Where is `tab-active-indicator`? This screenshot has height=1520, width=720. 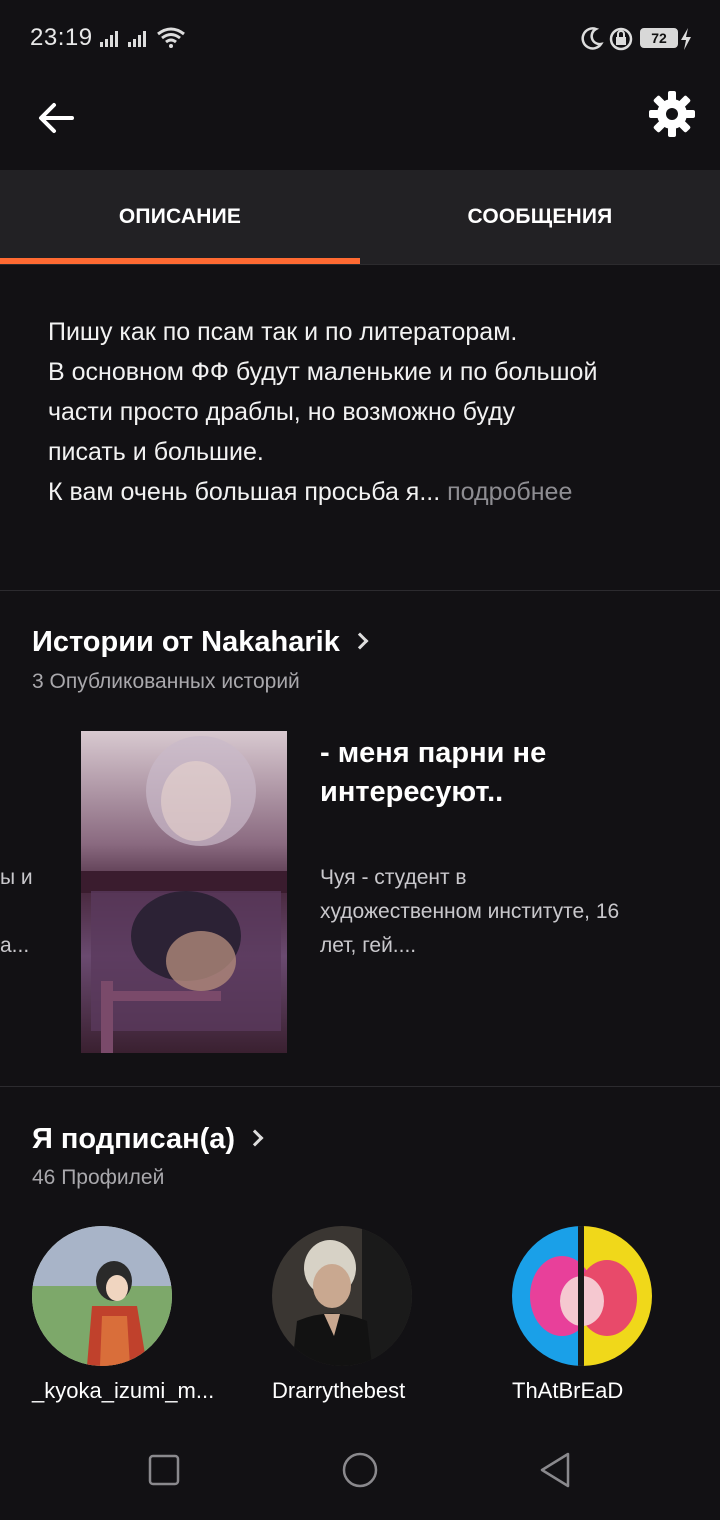 tab-active-indicator is located at coordinates (180, 261).